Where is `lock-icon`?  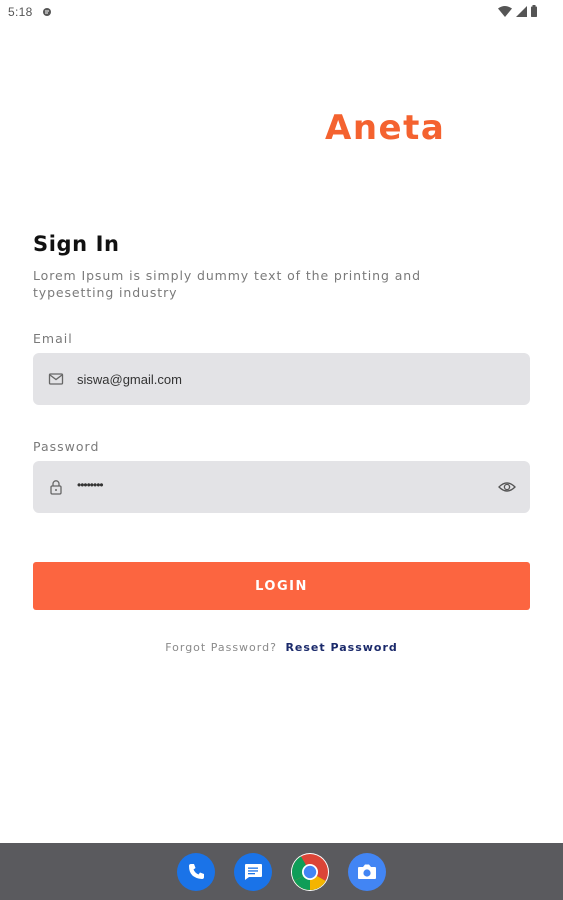 lock-icon is located at coordinates (56, 487).